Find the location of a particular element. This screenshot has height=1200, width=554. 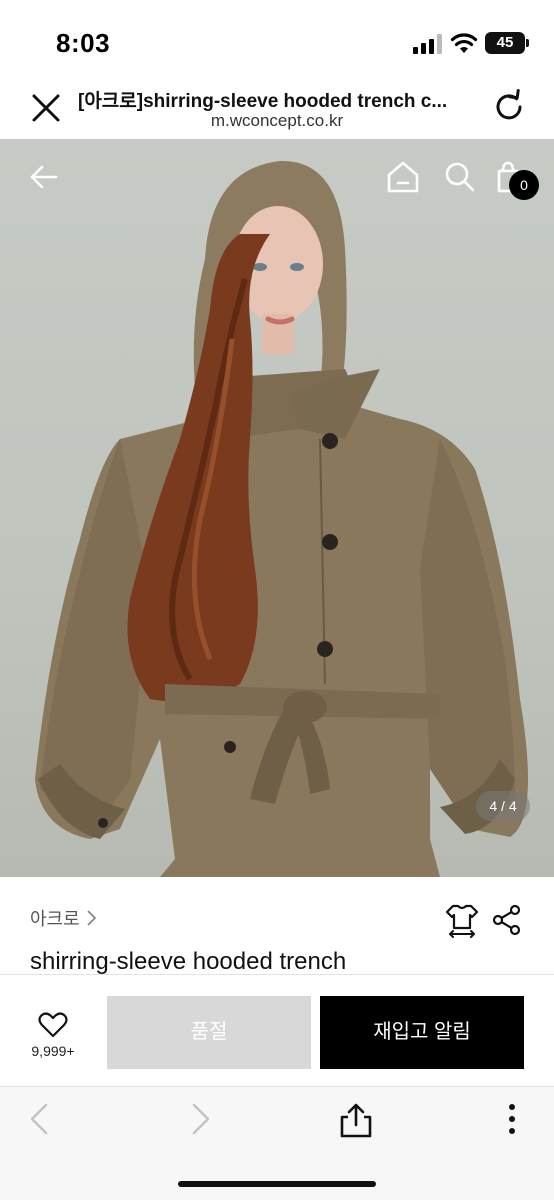

more-icon is located at coordinates (512, 1119).